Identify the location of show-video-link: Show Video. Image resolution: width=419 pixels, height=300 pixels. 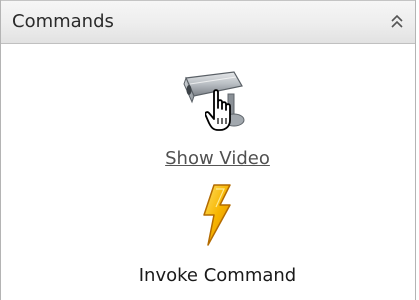
(210, 159).